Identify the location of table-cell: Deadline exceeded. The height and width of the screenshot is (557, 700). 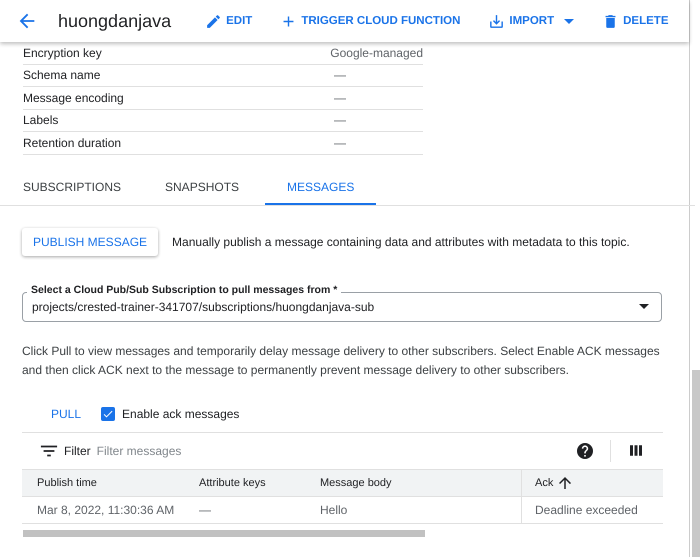
(586, 509).